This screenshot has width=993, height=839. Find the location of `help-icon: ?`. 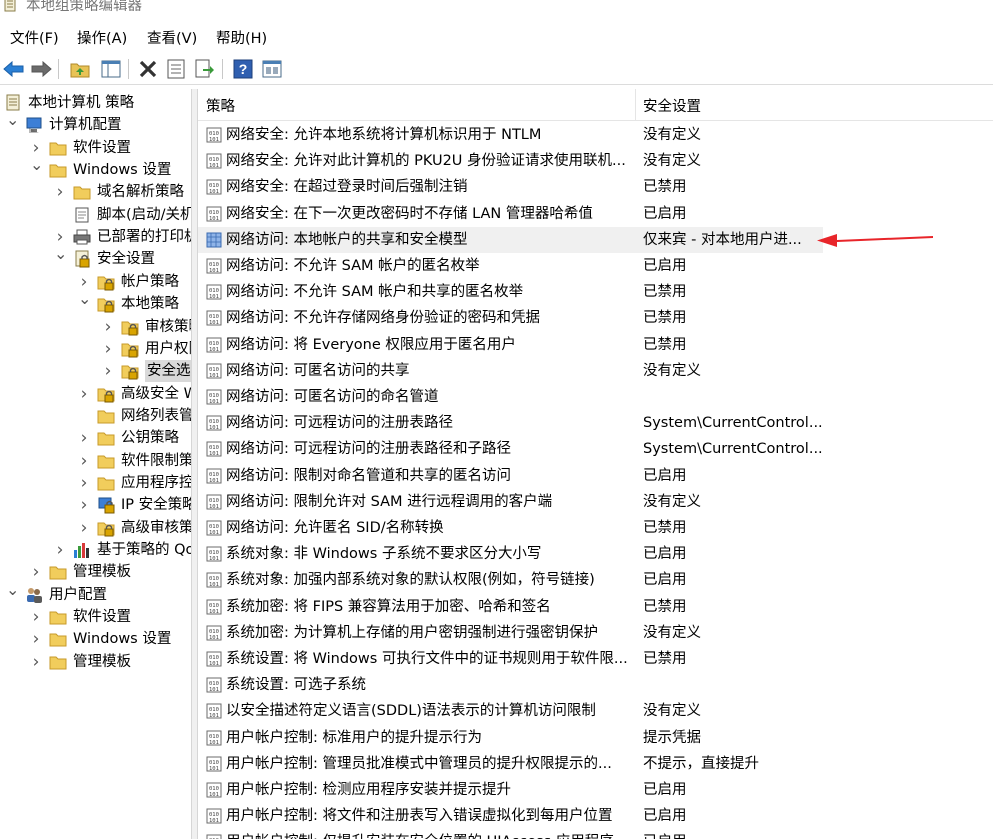

help-icon: ? is located at coordinates (243, 69).